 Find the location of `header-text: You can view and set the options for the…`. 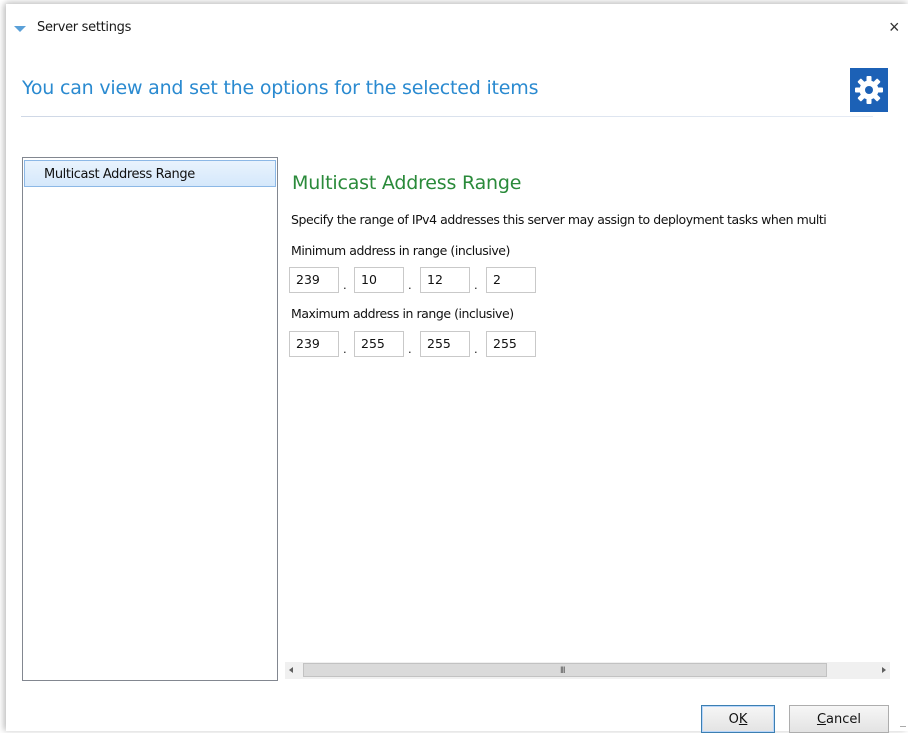

header-text: You can view and set the options for the… is located at coordinates (280, 88).